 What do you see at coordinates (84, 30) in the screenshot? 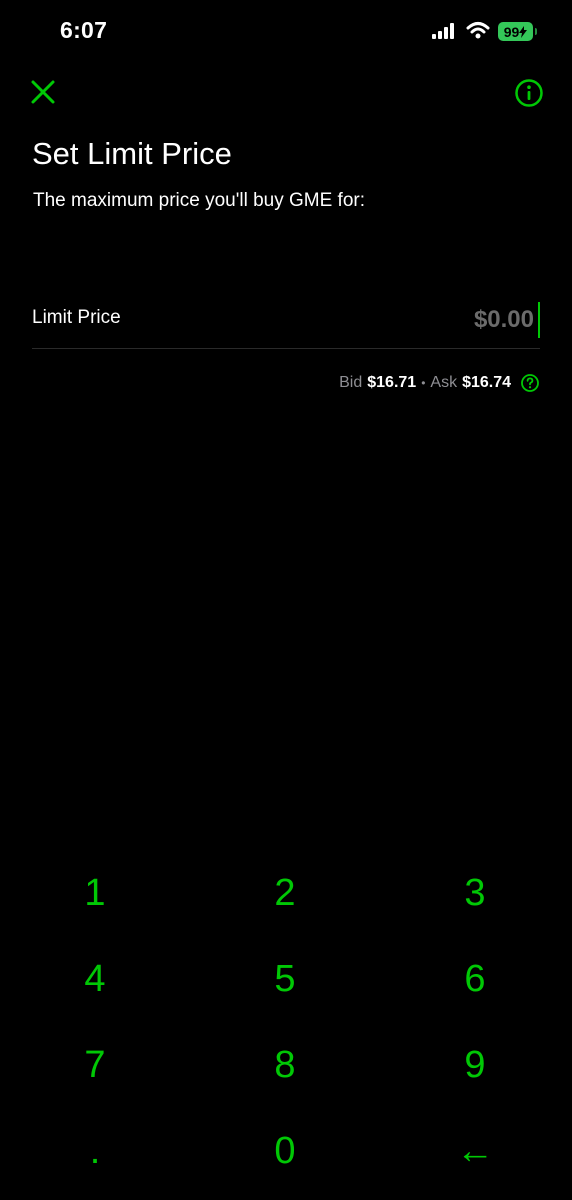
I see `status-time: 6:07` at bounding box center [84, 30].